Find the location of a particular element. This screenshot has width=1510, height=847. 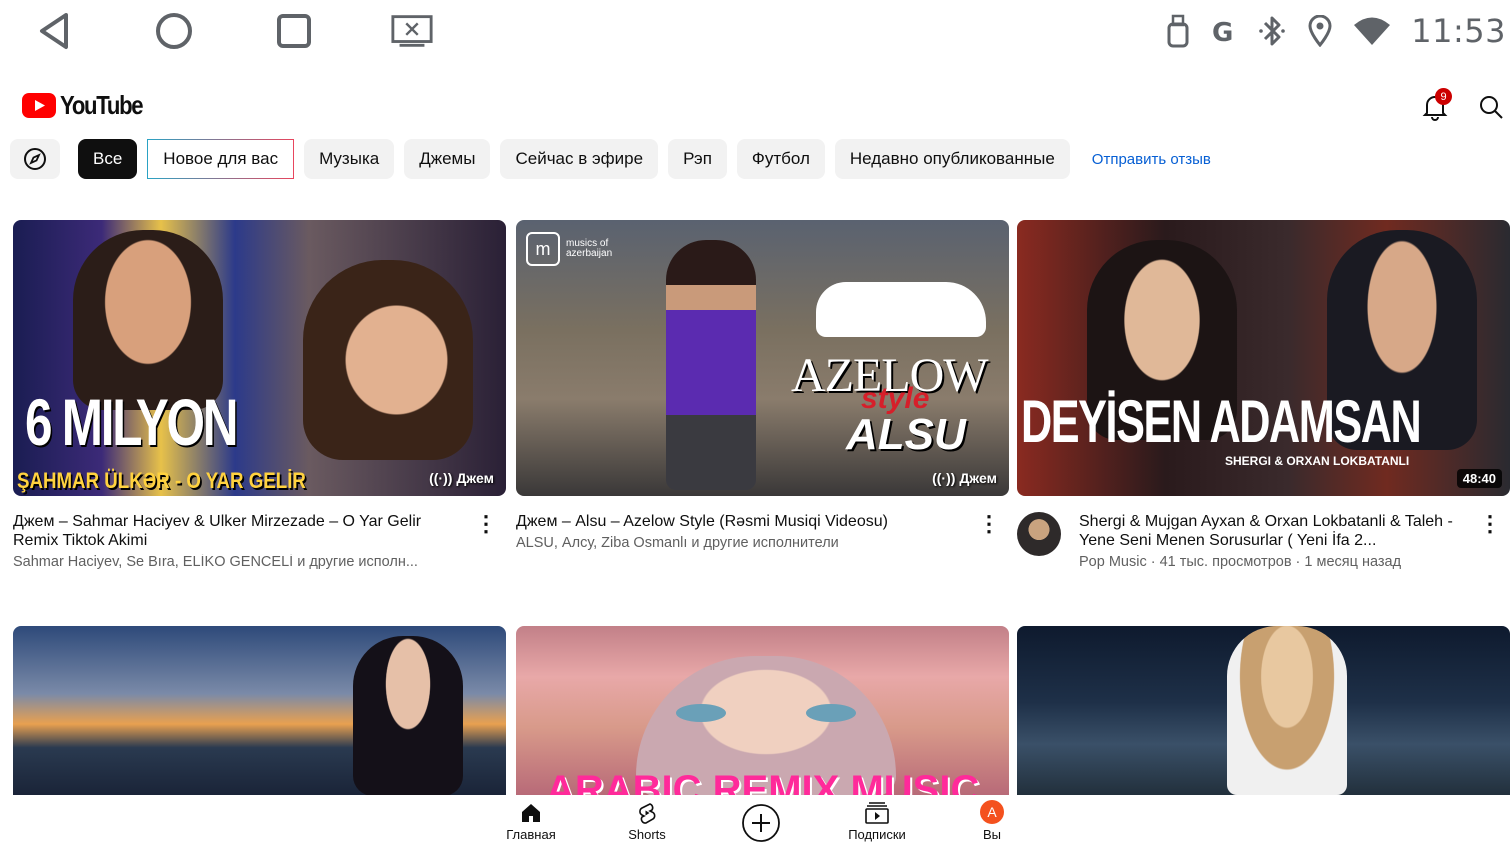

chip-live: Сейчас в эфире is located at coordinates (579, 159).